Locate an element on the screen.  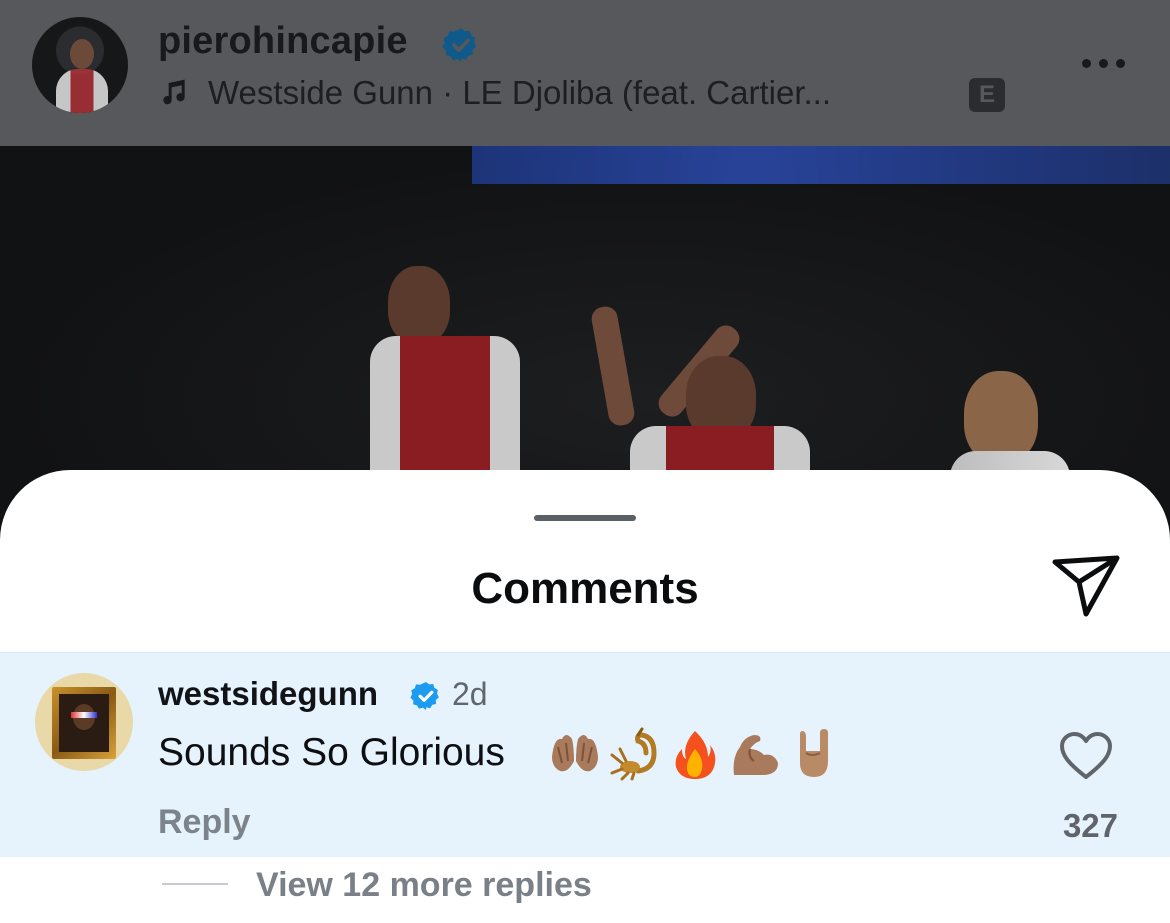
flexed-biceps-emoji-icon is located at coordinates (755, 755).